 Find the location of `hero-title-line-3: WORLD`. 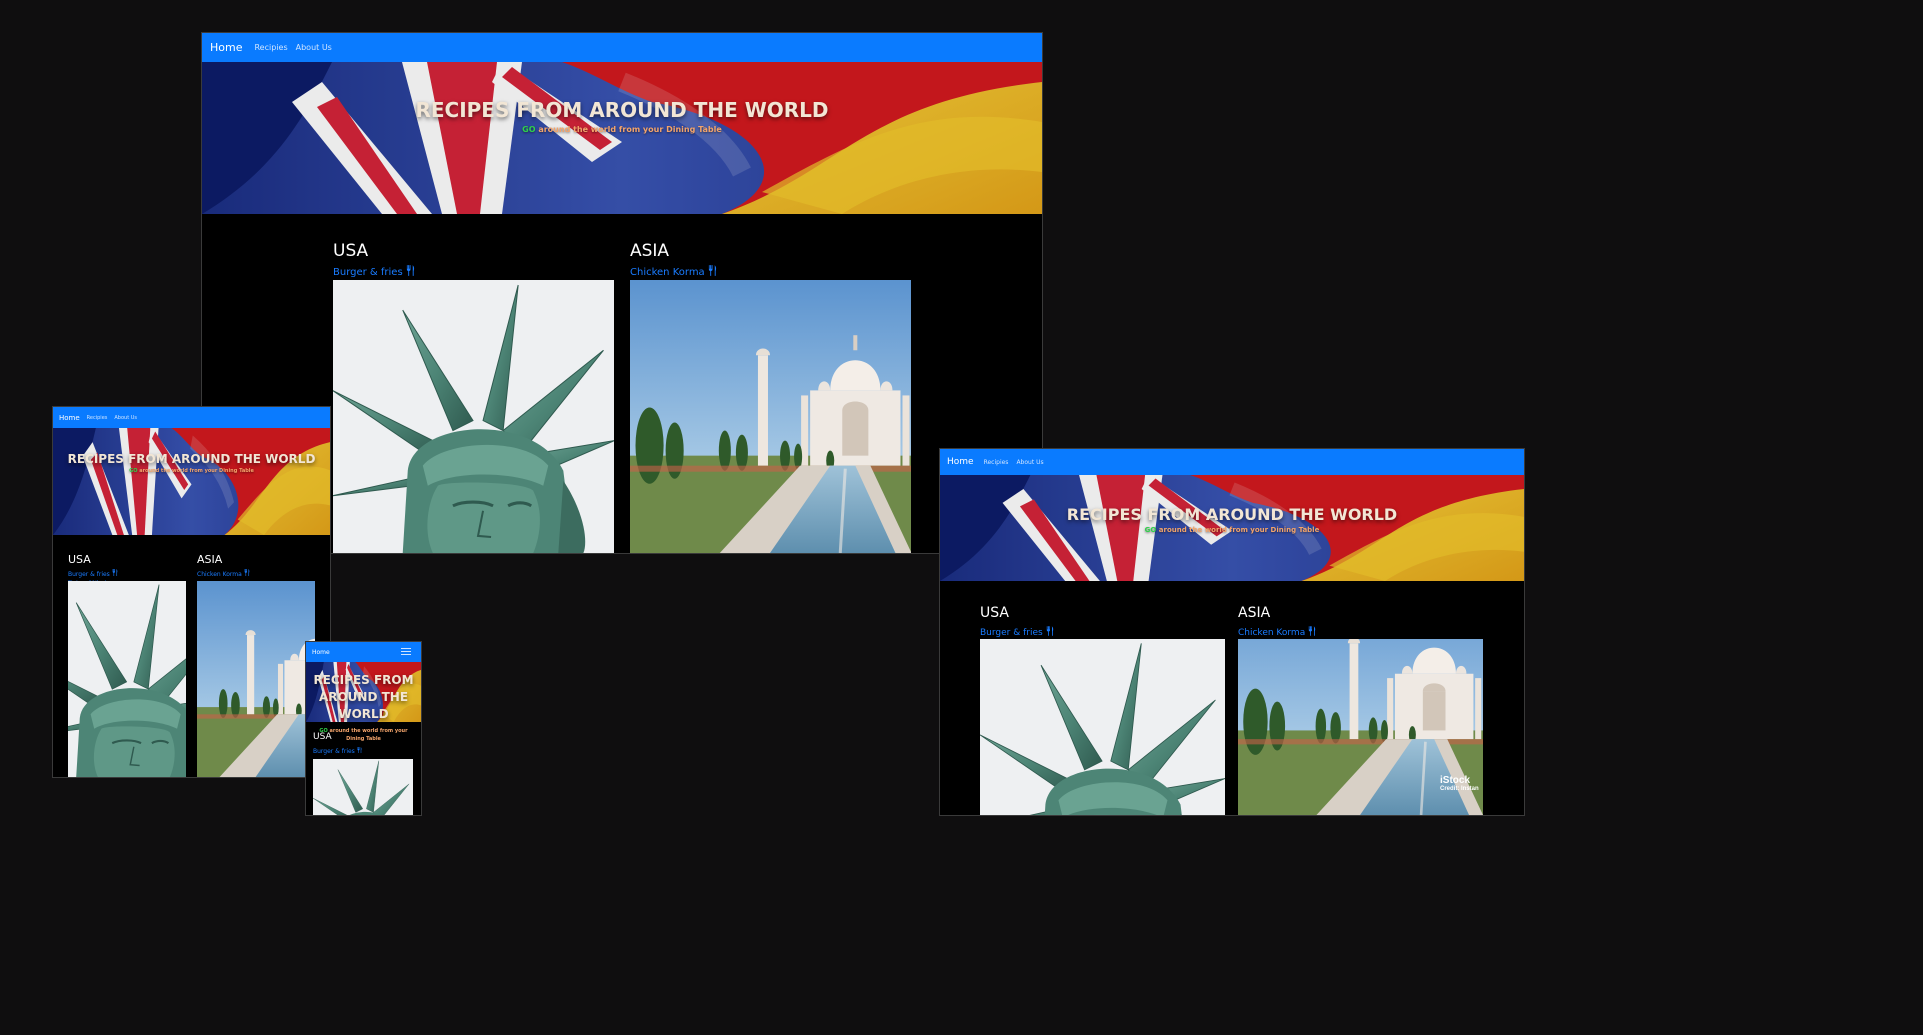

hero-title-line-3: WORLD is located at coordinates (363, 714).